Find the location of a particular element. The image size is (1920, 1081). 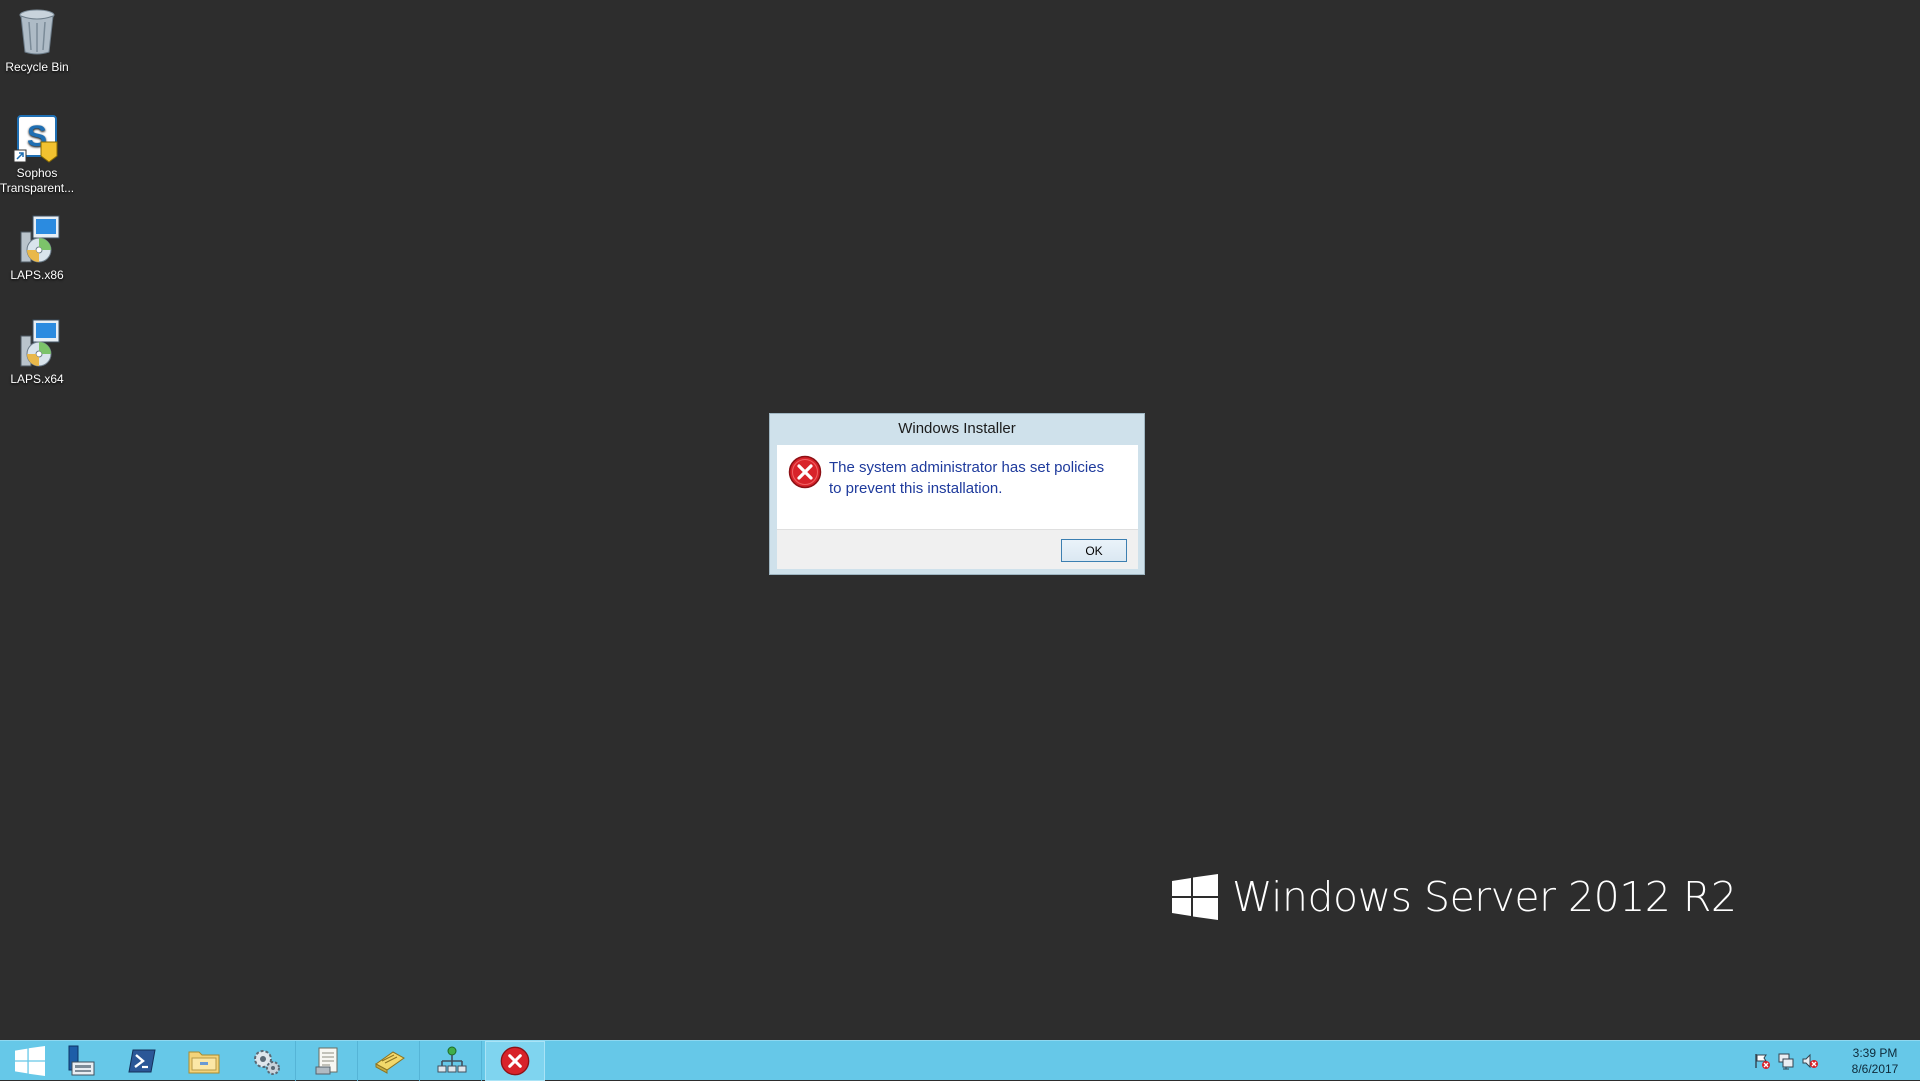

taskbar-settings is located at coordinates (266, 1061).